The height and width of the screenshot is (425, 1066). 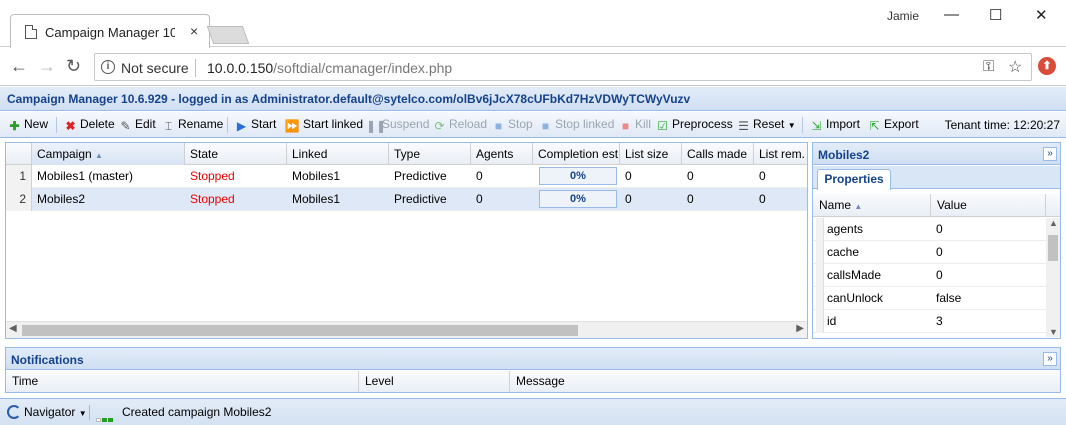 I want to click on property-row: id 3, so click(x=929, y=321).